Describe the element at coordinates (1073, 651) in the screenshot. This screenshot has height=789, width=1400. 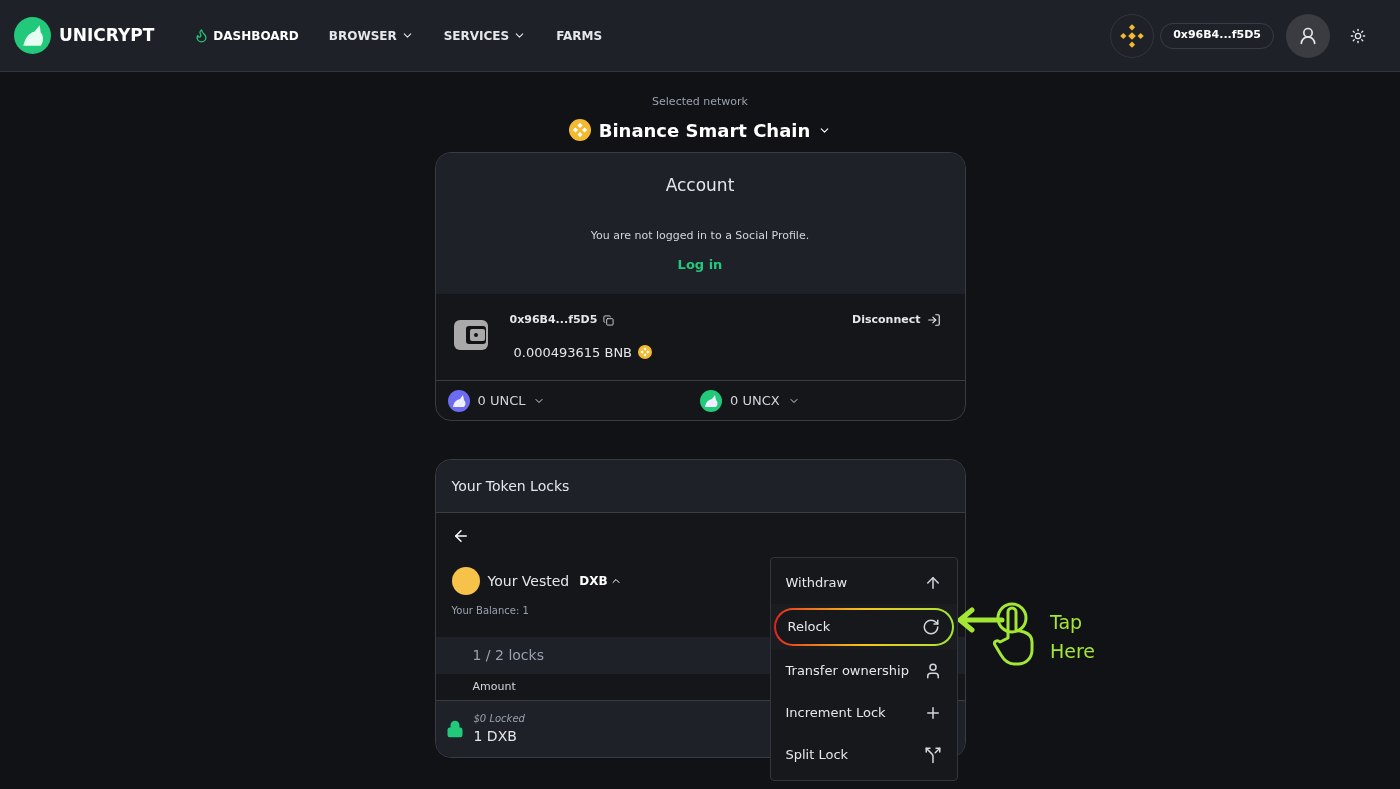
I see `annotation-text: Here` at that location.